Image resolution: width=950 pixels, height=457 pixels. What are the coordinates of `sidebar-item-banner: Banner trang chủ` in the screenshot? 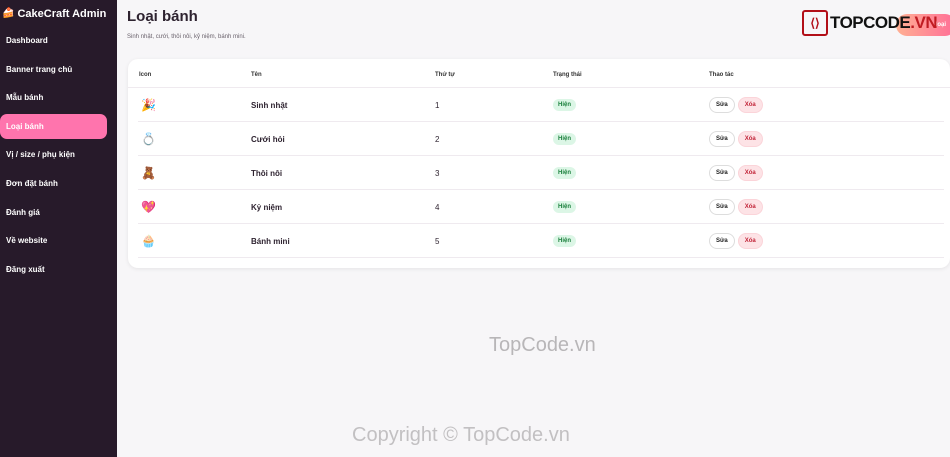 It's located at (54, 69).